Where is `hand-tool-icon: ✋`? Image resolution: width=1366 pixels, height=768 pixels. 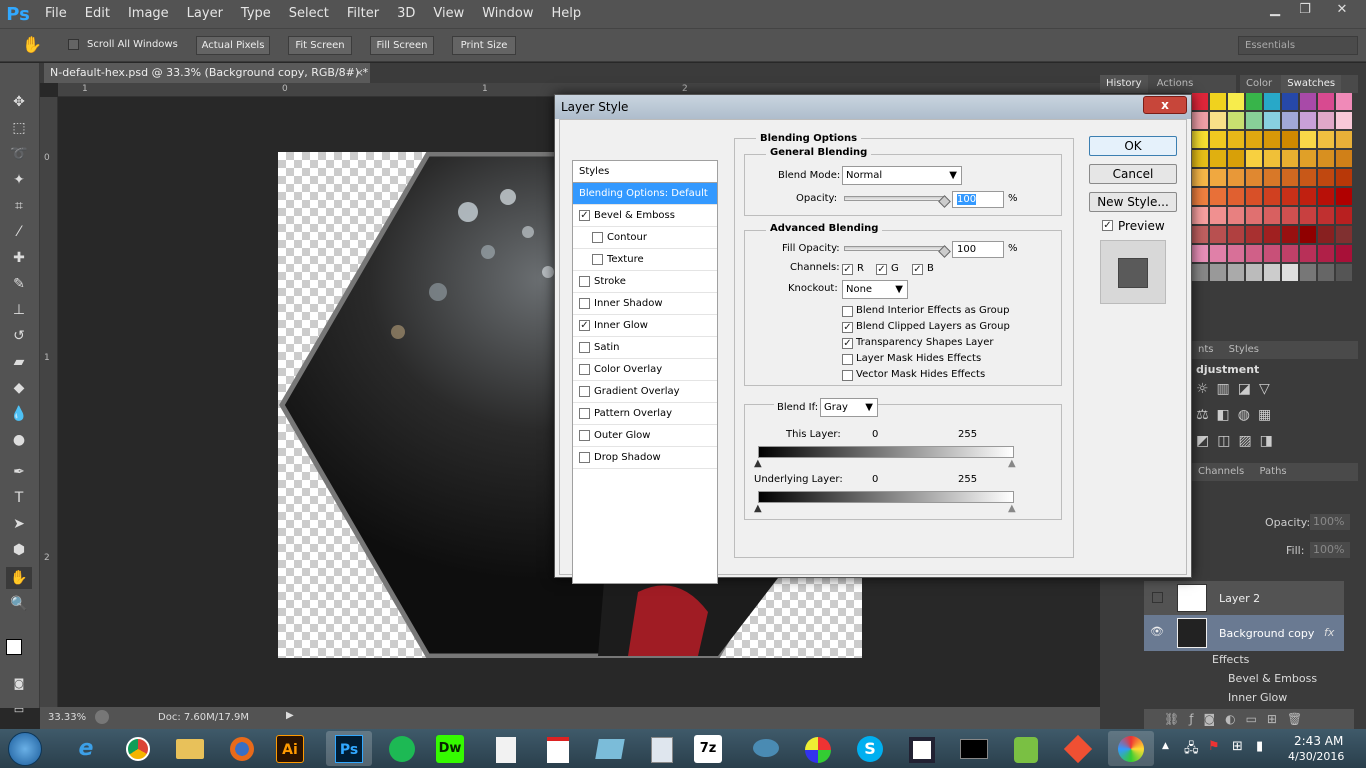 hand-tool-icon: ✋ is located at coordinates (32, 44).